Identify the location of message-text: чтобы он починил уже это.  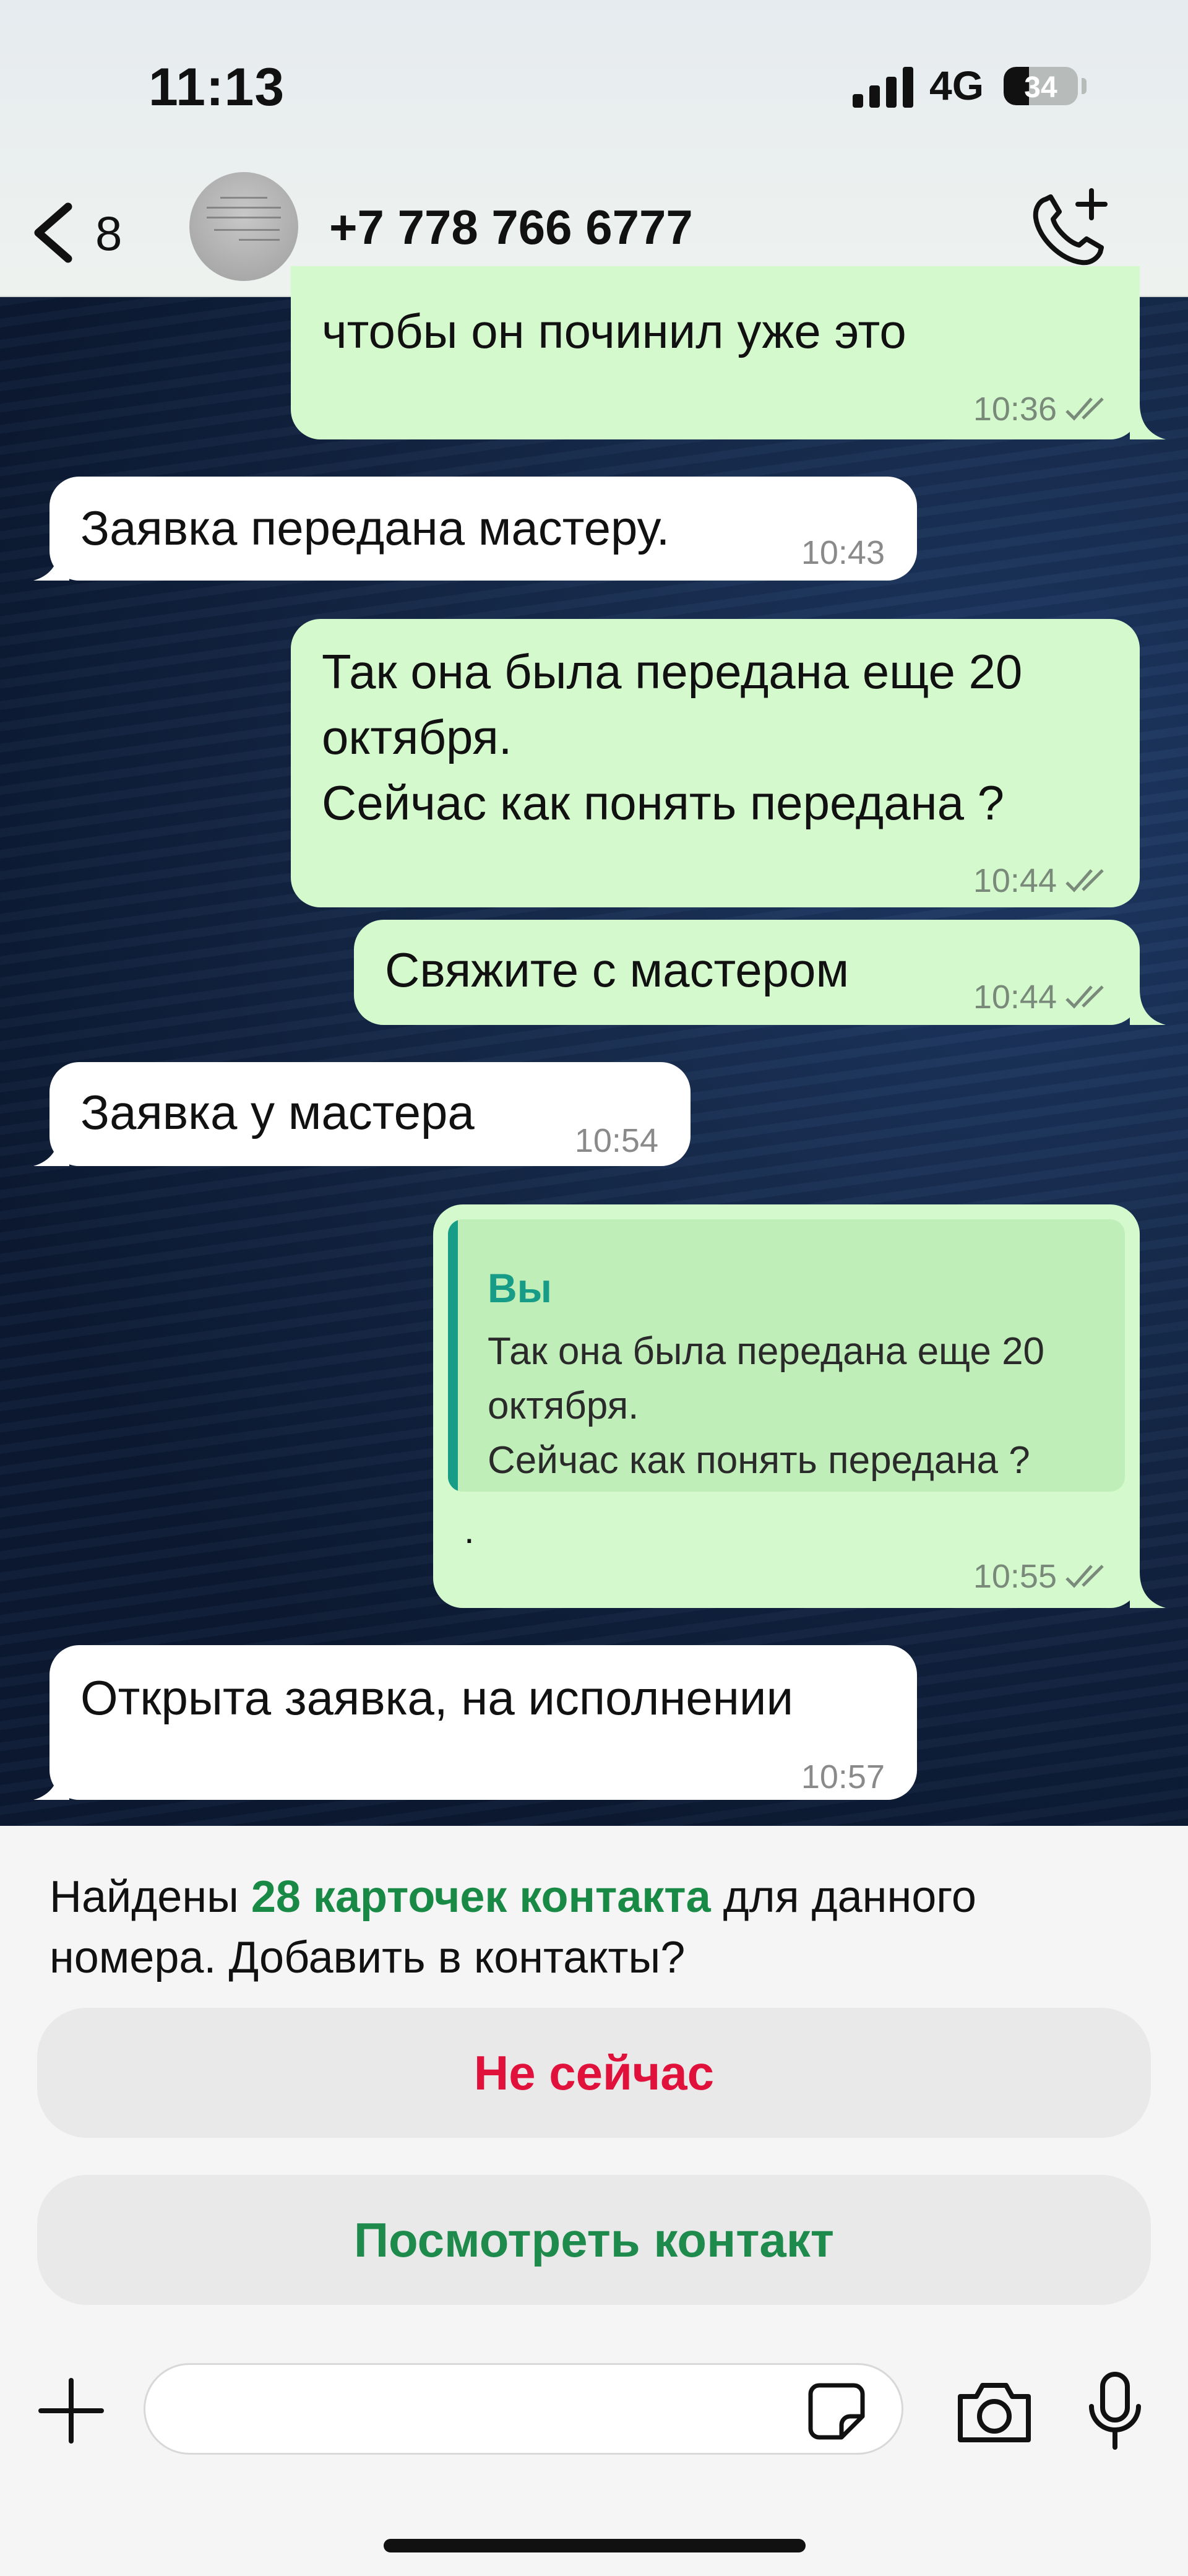
(614, 331).